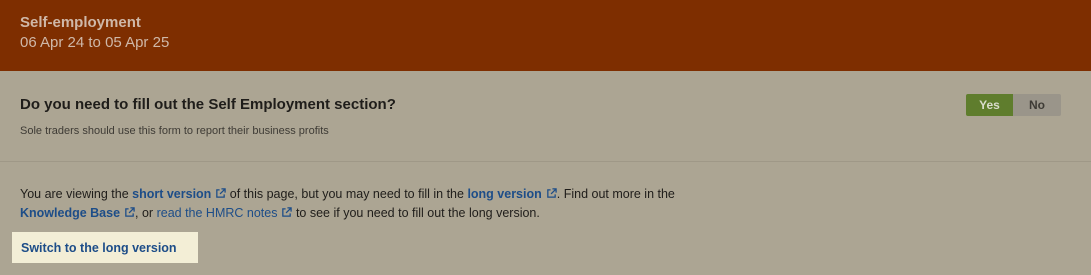 The height and width of the screenshot is (275, 1091). I want to click on short-version-link: short version, so click(179, 194).